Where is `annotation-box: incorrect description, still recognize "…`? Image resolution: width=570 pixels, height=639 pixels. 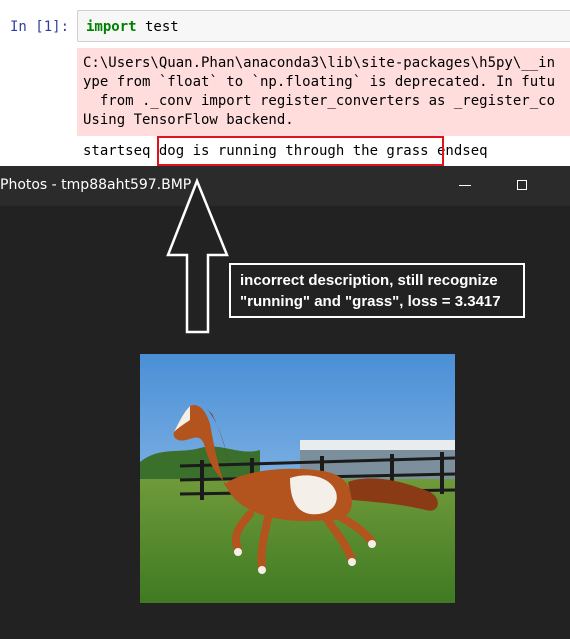
annotation-box: incorrect description, still recognize "… is located at coordinates (377, 290).